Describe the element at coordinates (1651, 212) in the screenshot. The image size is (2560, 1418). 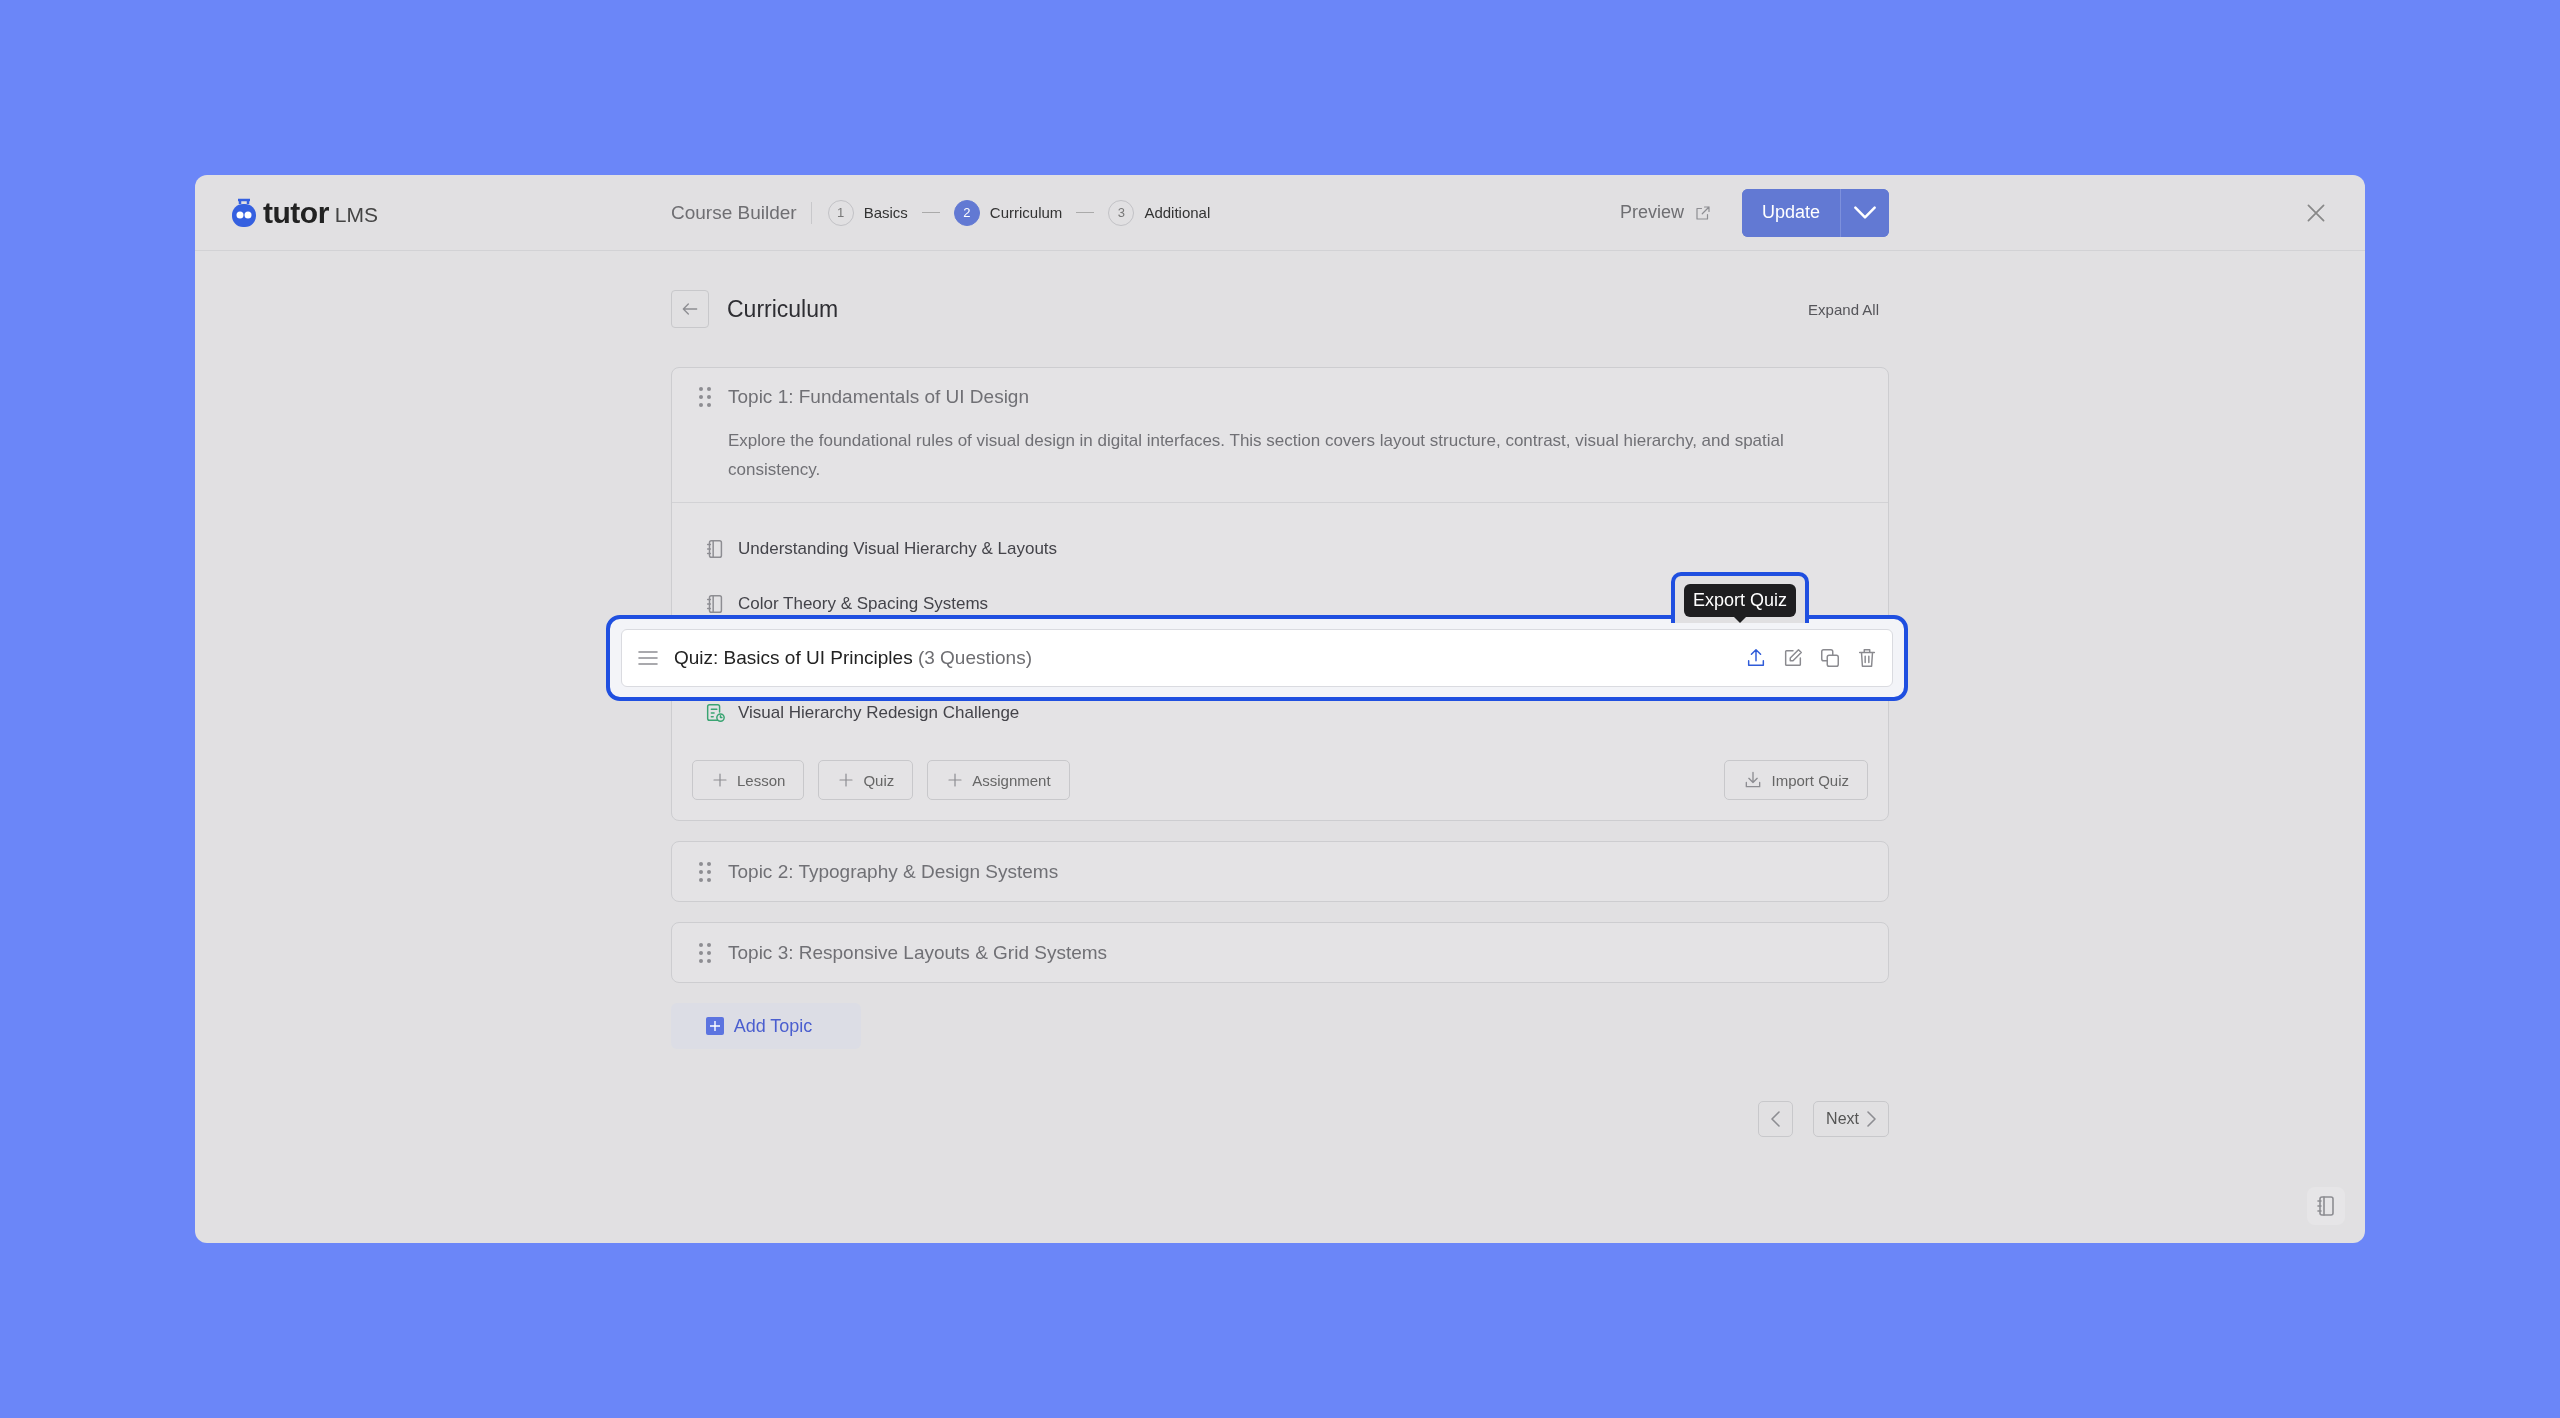
I see `preview-link: Preview` at that location.